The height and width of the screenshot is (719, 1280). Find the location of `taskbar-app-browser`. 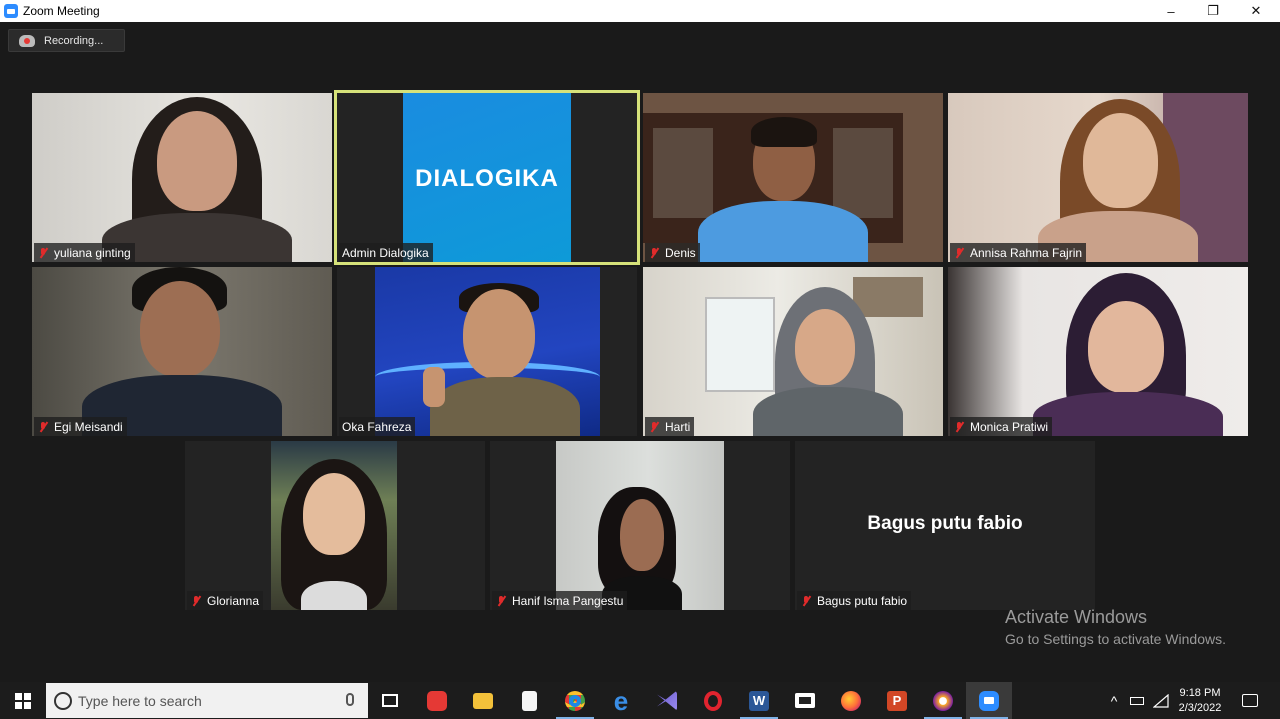

taskbar-app-browser is located at coordinates (943, 700).